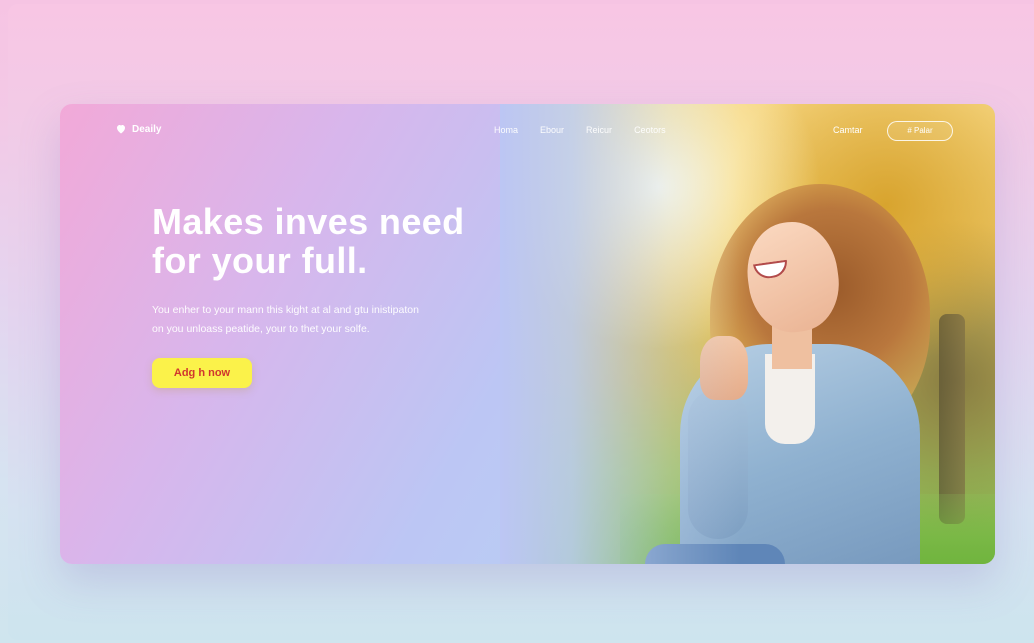 This screenshot has height=643, width=1034. Describe the element at coordinates (848, 130) in the screenshot. I see `nav-link-camtar: Camtar` at that location.